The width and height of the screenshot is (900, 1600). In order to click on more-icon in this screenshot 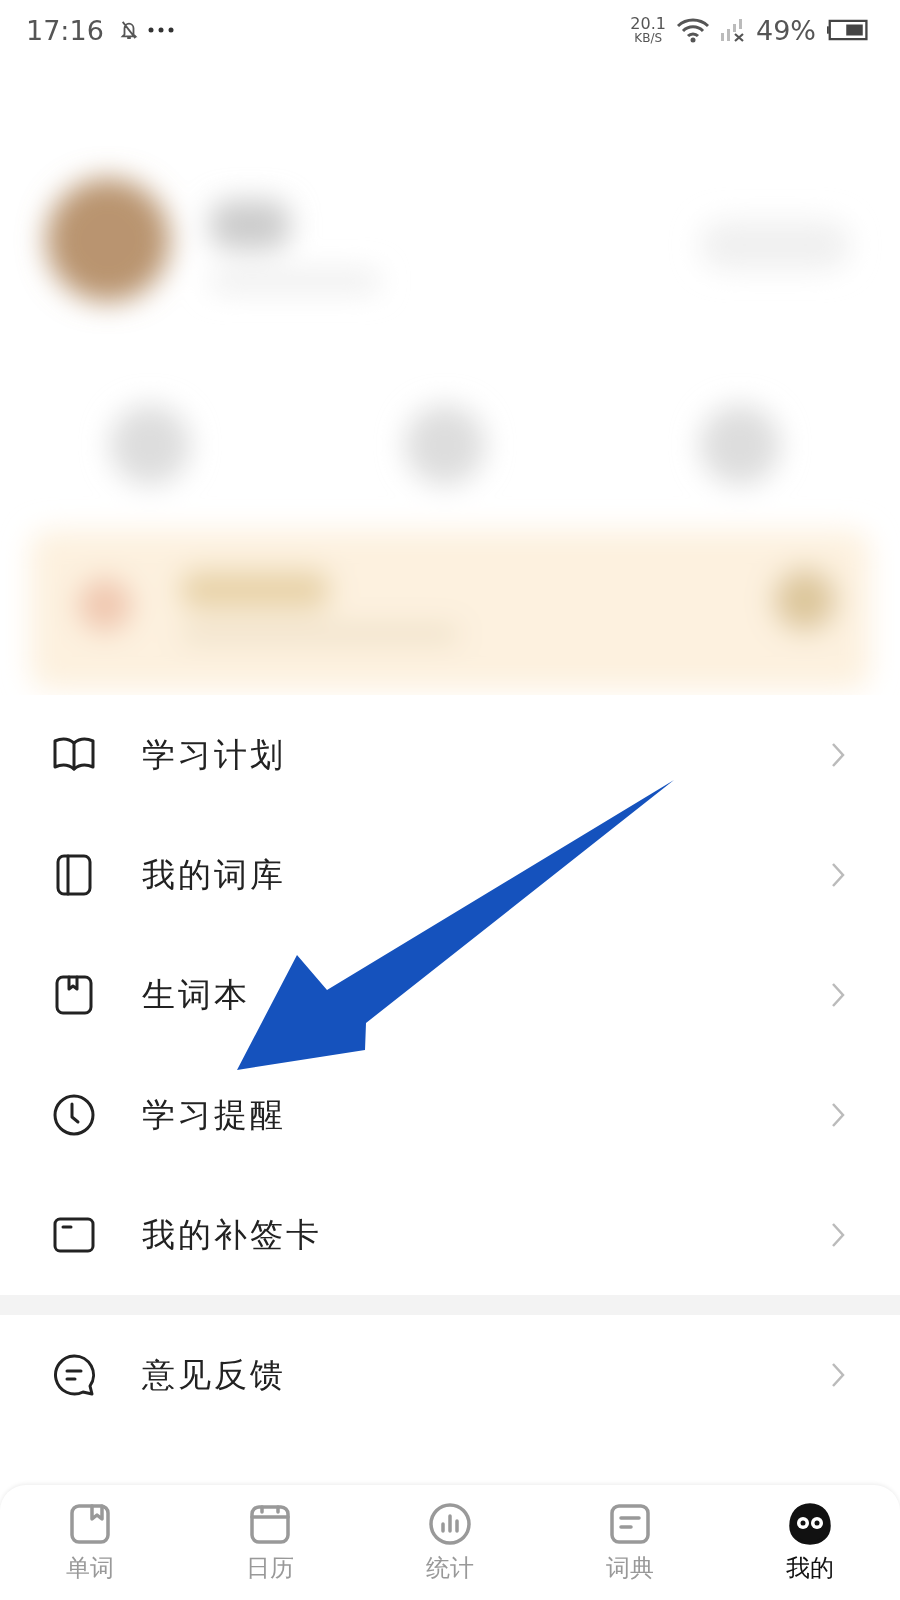, I will do `click(160, 30)`.